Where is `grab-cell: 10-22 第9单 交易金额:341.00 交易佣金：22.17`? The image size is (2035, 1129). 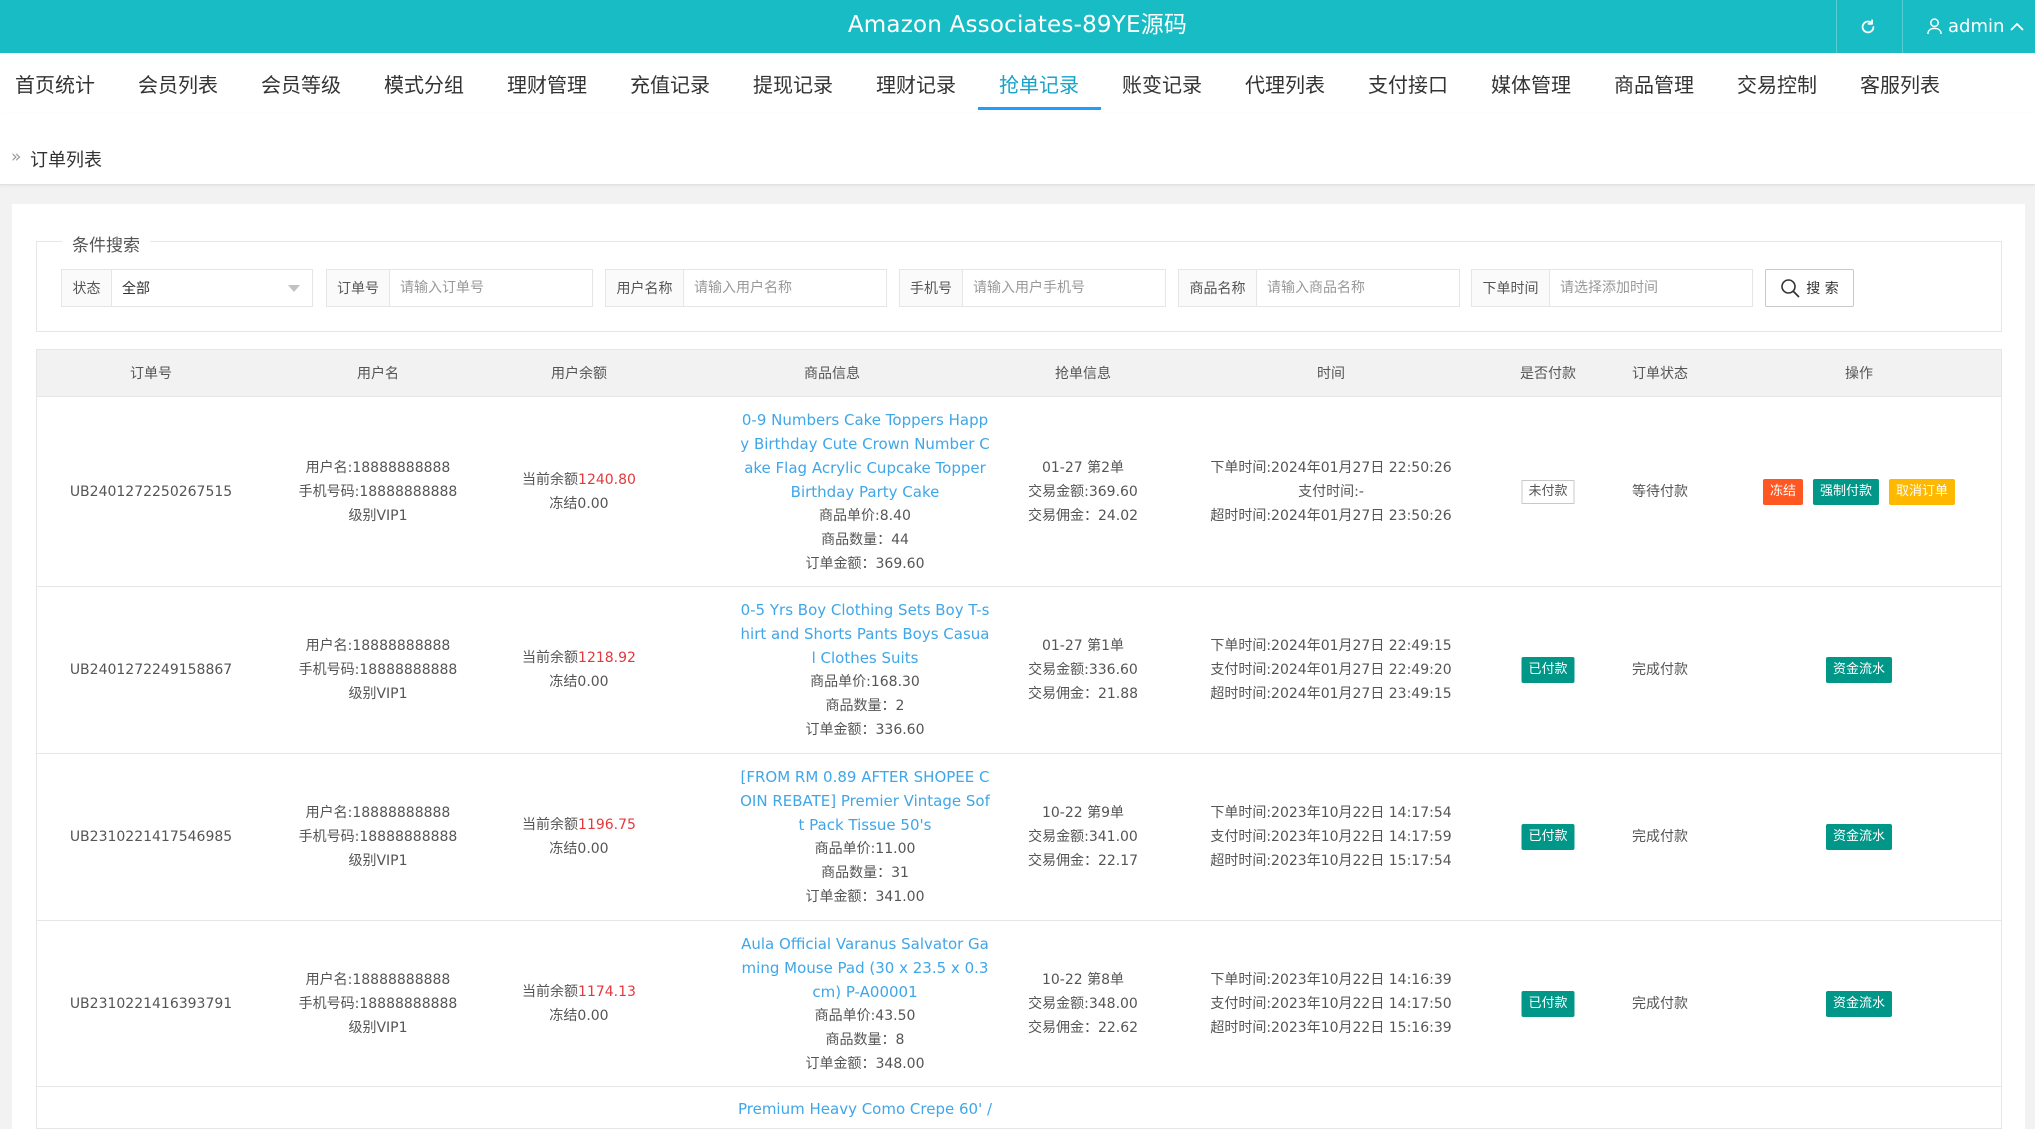 grab-cell: 10-22 第9单 交易金额:341.00 交易佣金：22.17 is located at coordinates (1083, 837).